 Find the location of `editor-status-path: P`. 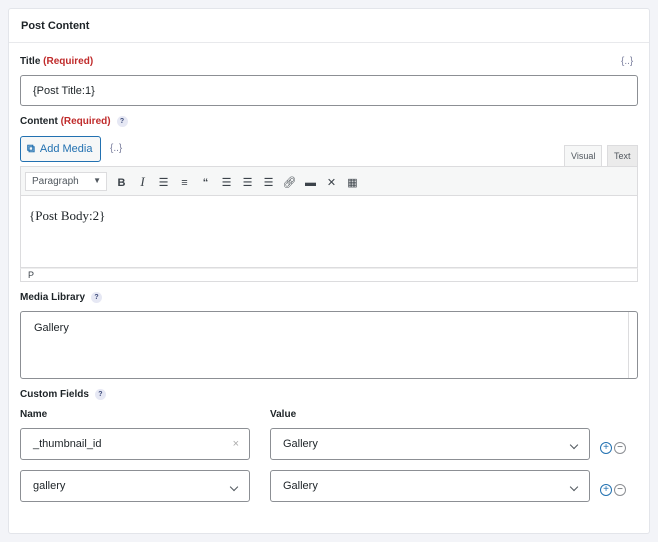

editor-status-path: P is located at coordinates (329, 275).